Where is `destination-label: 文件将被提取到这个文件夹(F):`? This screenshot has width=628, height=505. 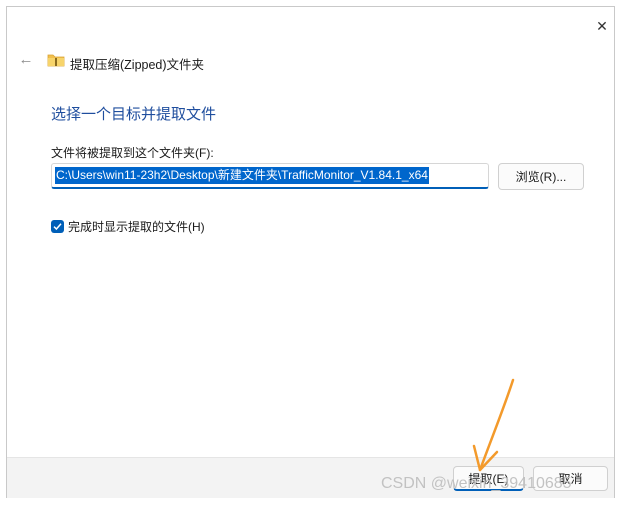 destination-label: 文件将被提取到这个文件夹(F): is located at coordinates (132, 153).